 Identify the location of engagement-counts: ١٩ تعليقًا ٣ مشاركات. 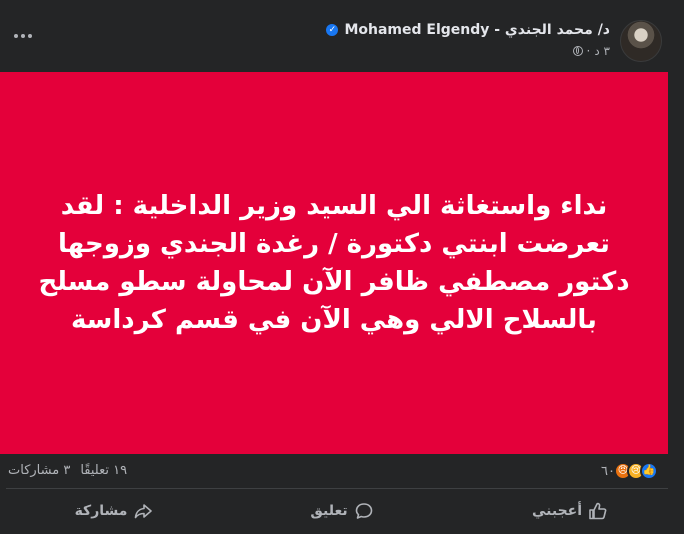
(67, 470).